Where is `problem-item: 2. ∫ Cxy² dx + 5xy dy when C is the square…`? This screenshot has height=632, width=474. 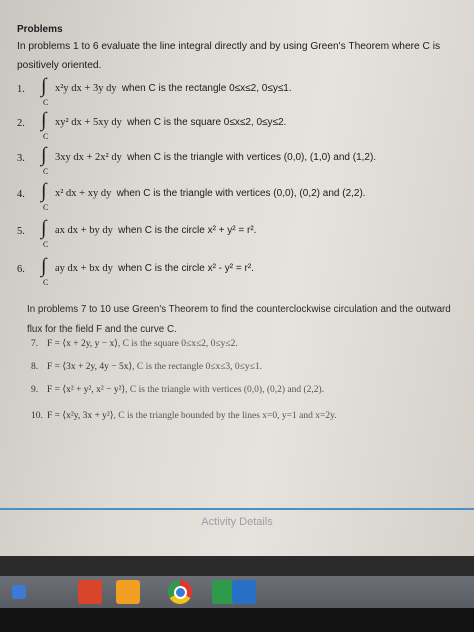 problem-item: 2. ∫ Cxy² dx + 5xy dy when C is the square… is located at coordinates (242, 125).